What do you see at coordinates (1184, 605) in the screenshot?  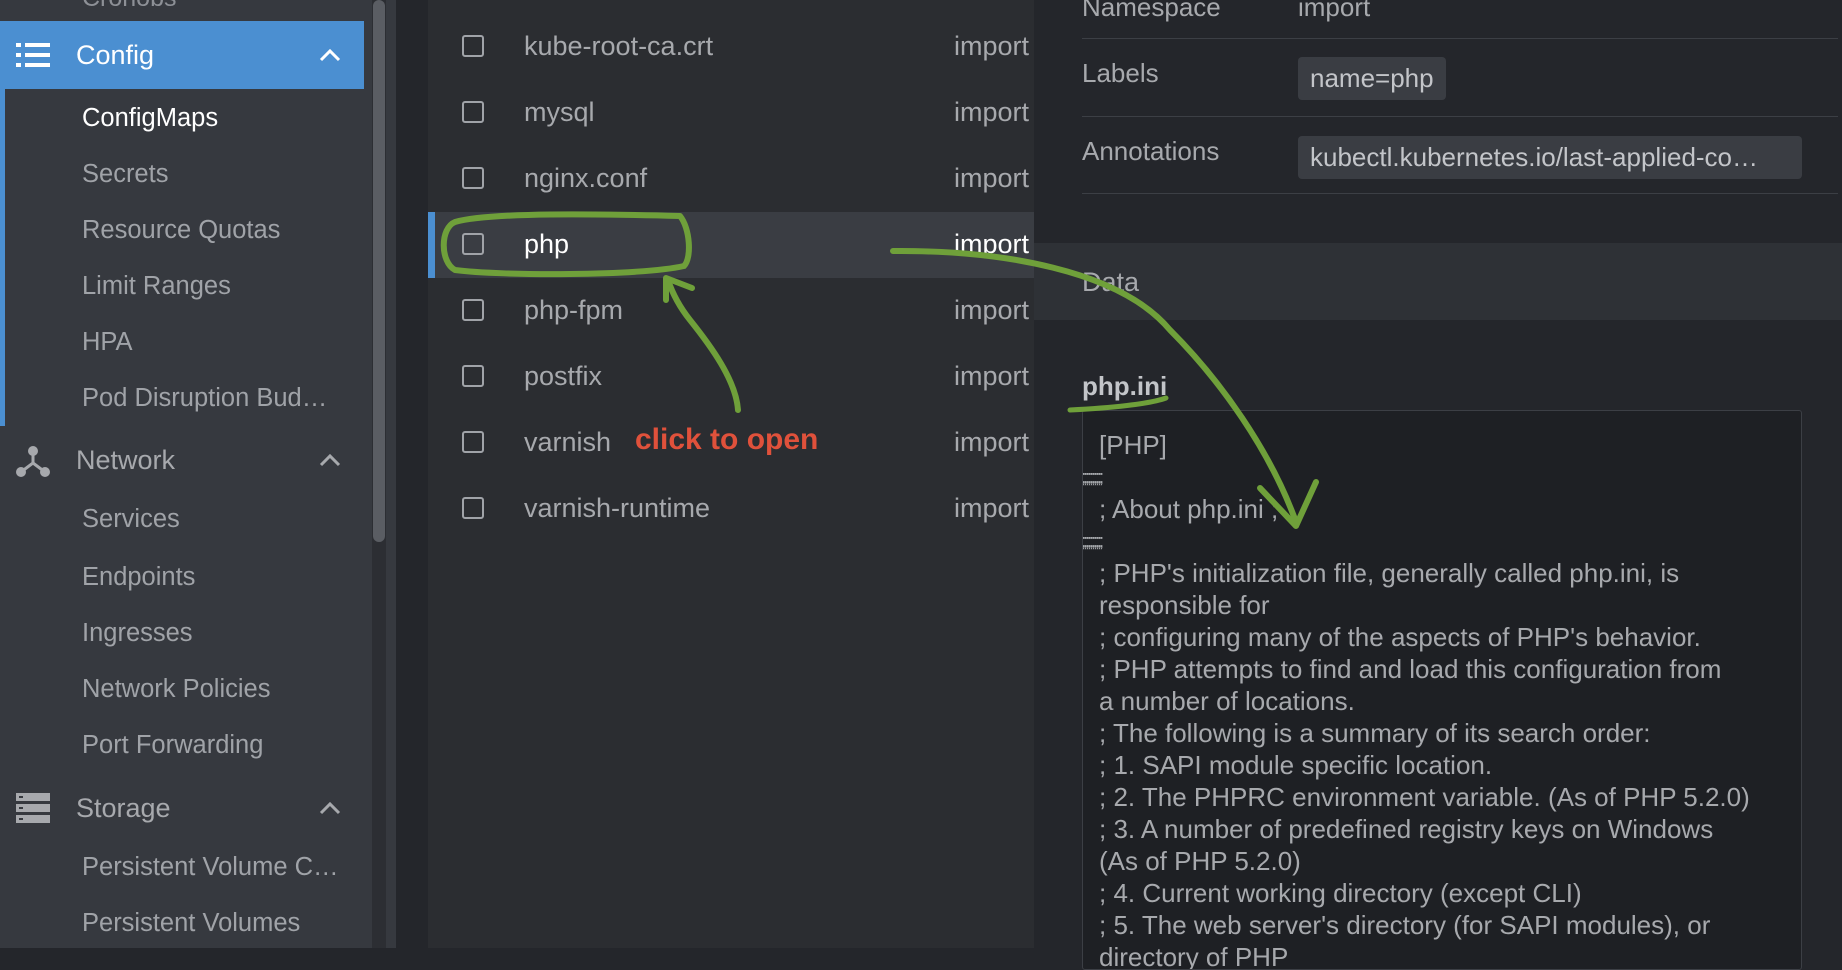 I see `value-line: responsible for` at bounding box center [1184, 605].